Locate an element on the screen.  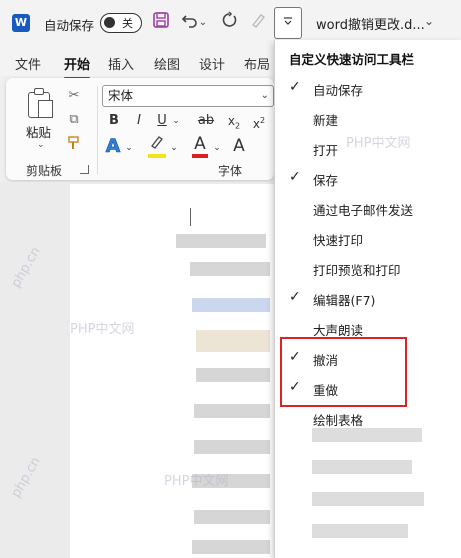
menu-item-label: 打印预览和打印 is located at coordinates (357, 270).